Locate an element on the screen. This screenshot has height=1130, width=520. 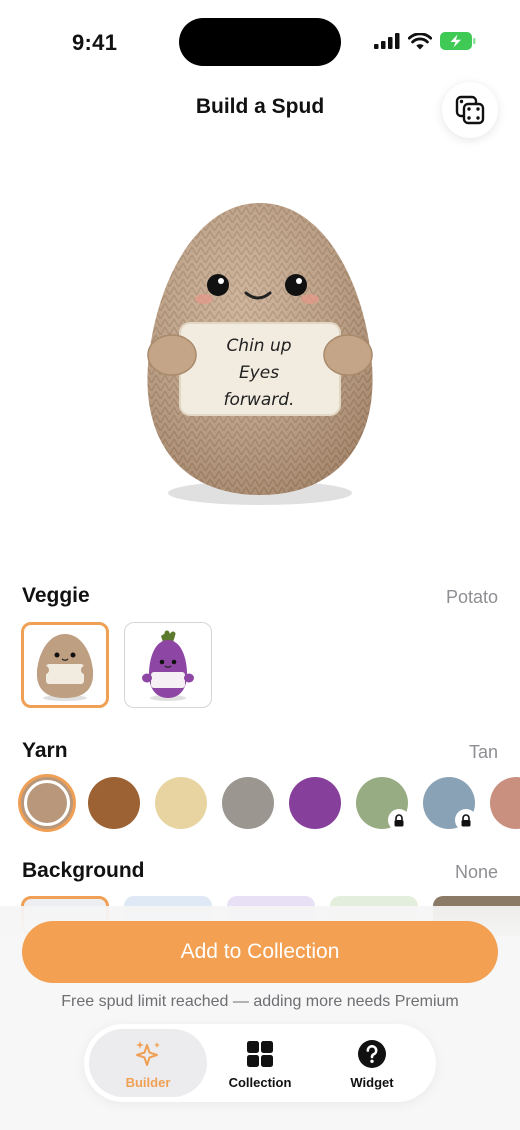
dynamic-island is located at coordinates (260, 42).